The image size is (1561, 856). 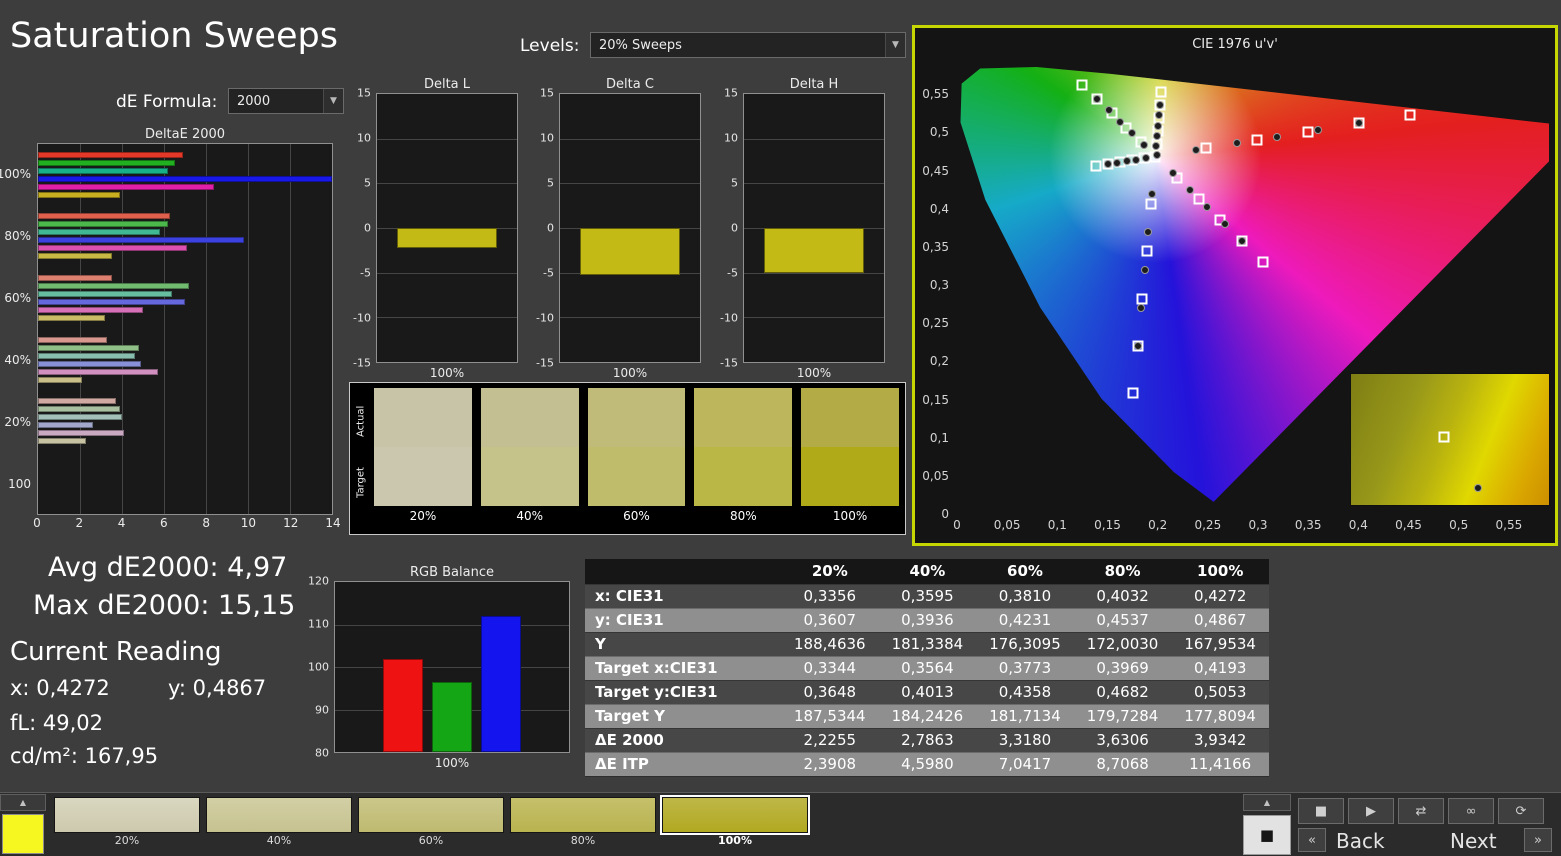 I want to click on table-cell: 11,4166, so click(x=1220, y=764).